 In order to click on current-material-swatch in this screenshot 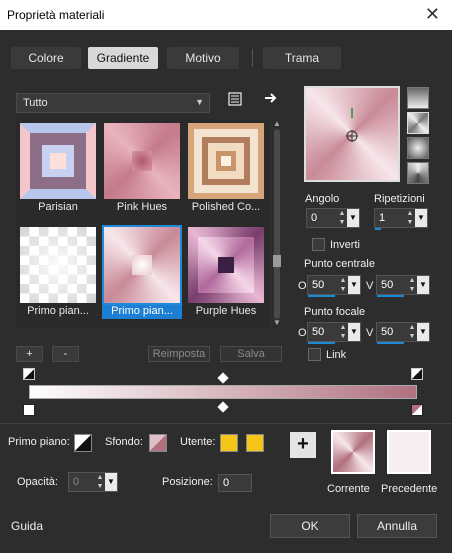, I will do `click(353, 452)`.